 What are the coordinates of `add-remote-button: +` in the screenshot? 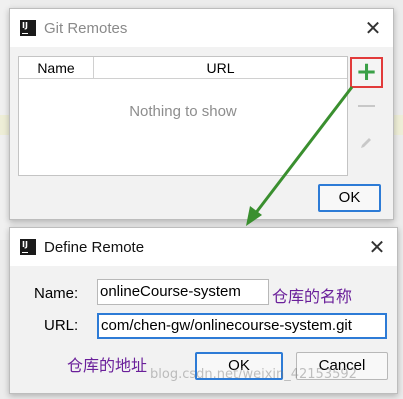 It's located at (366, 72).